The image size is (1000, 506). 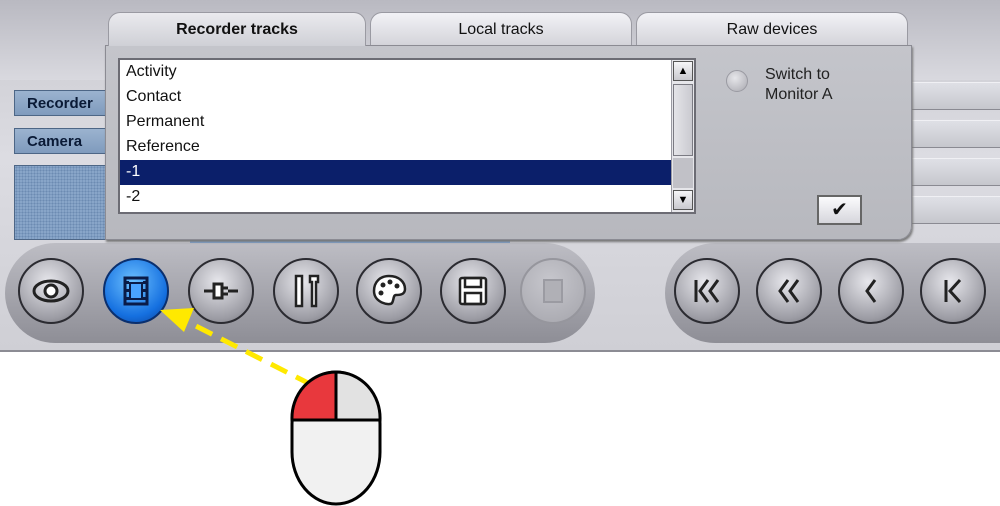 I want to click on confirm-button: ✔, so click(x=839, y=210).